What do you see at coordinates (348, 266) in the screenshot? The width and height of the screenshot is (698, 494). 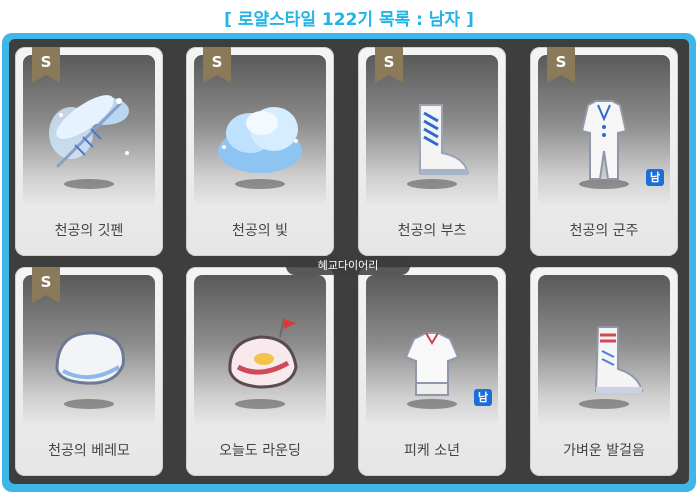 I see `watermark: 혜교다이어리` at bounding box center [348, 266].